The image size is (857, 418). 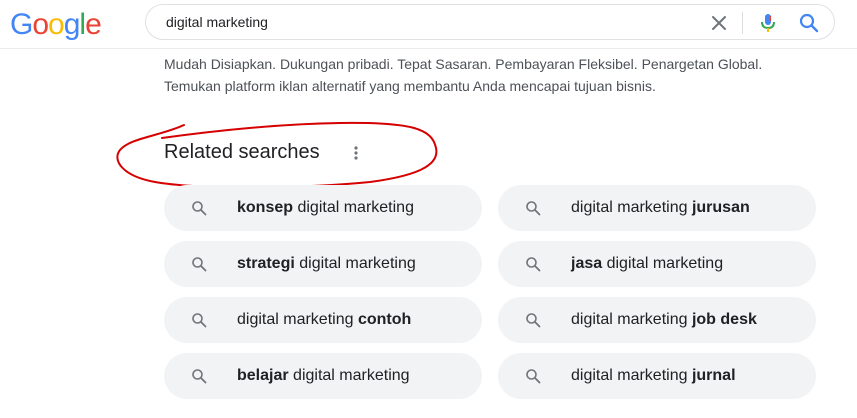 What do you see at coordinates (742, 23) in the screenshot?
I see `search-divider` at bounding box center [742, 23].